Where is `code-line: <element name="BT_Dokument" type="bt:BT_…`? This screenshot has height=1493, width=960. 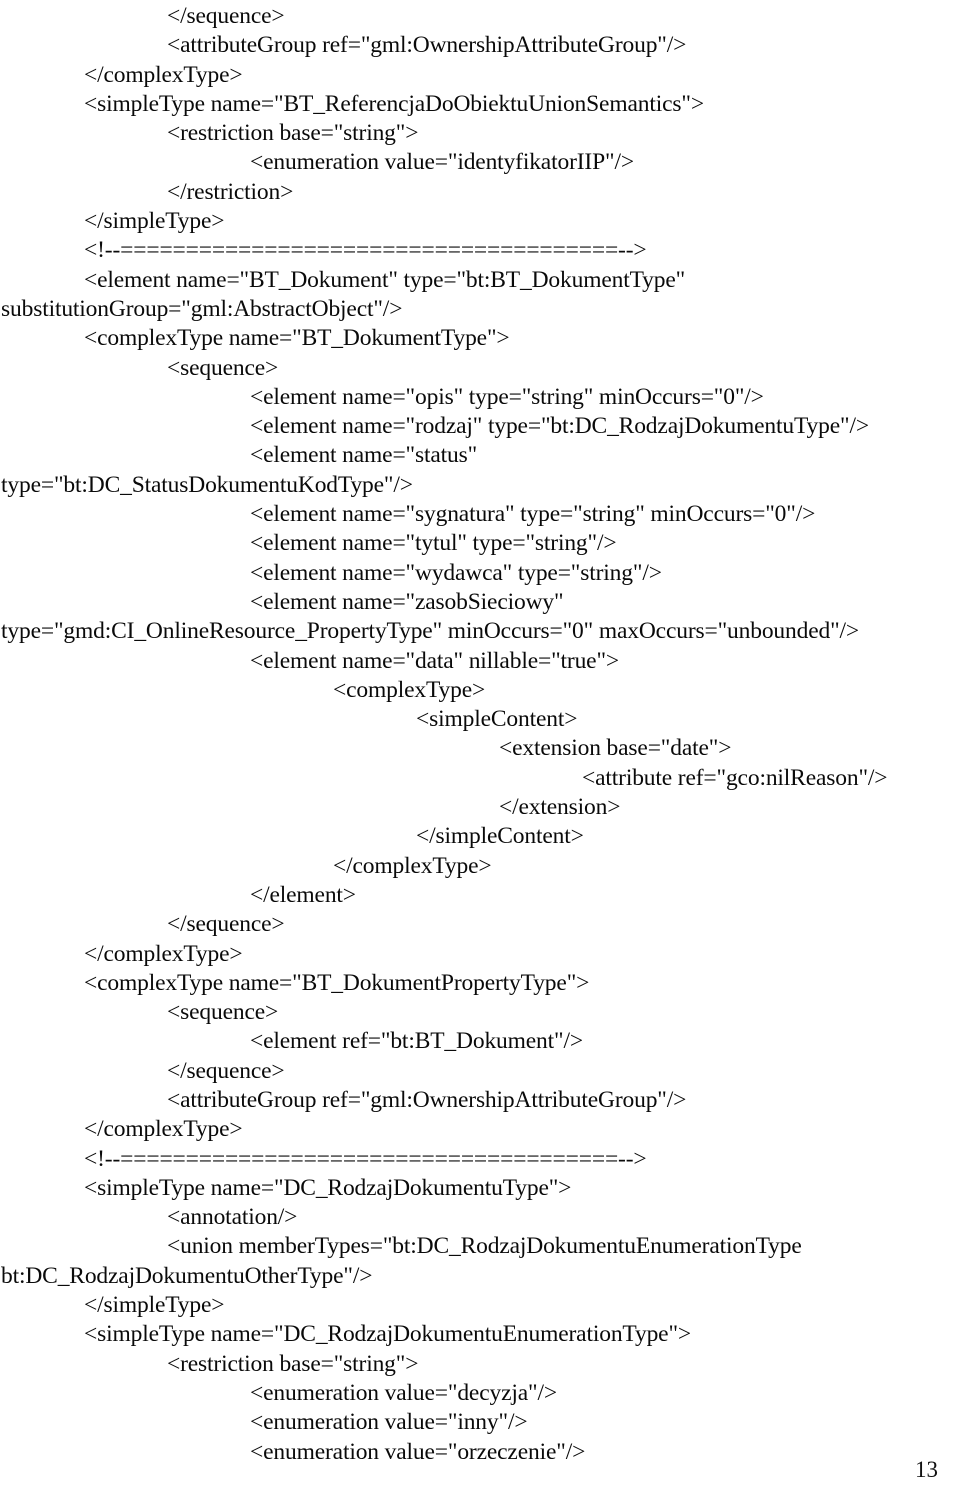
code-line: <element name="BT_Dokument" type="bt:BT_… is located at coordinates (385, 279).